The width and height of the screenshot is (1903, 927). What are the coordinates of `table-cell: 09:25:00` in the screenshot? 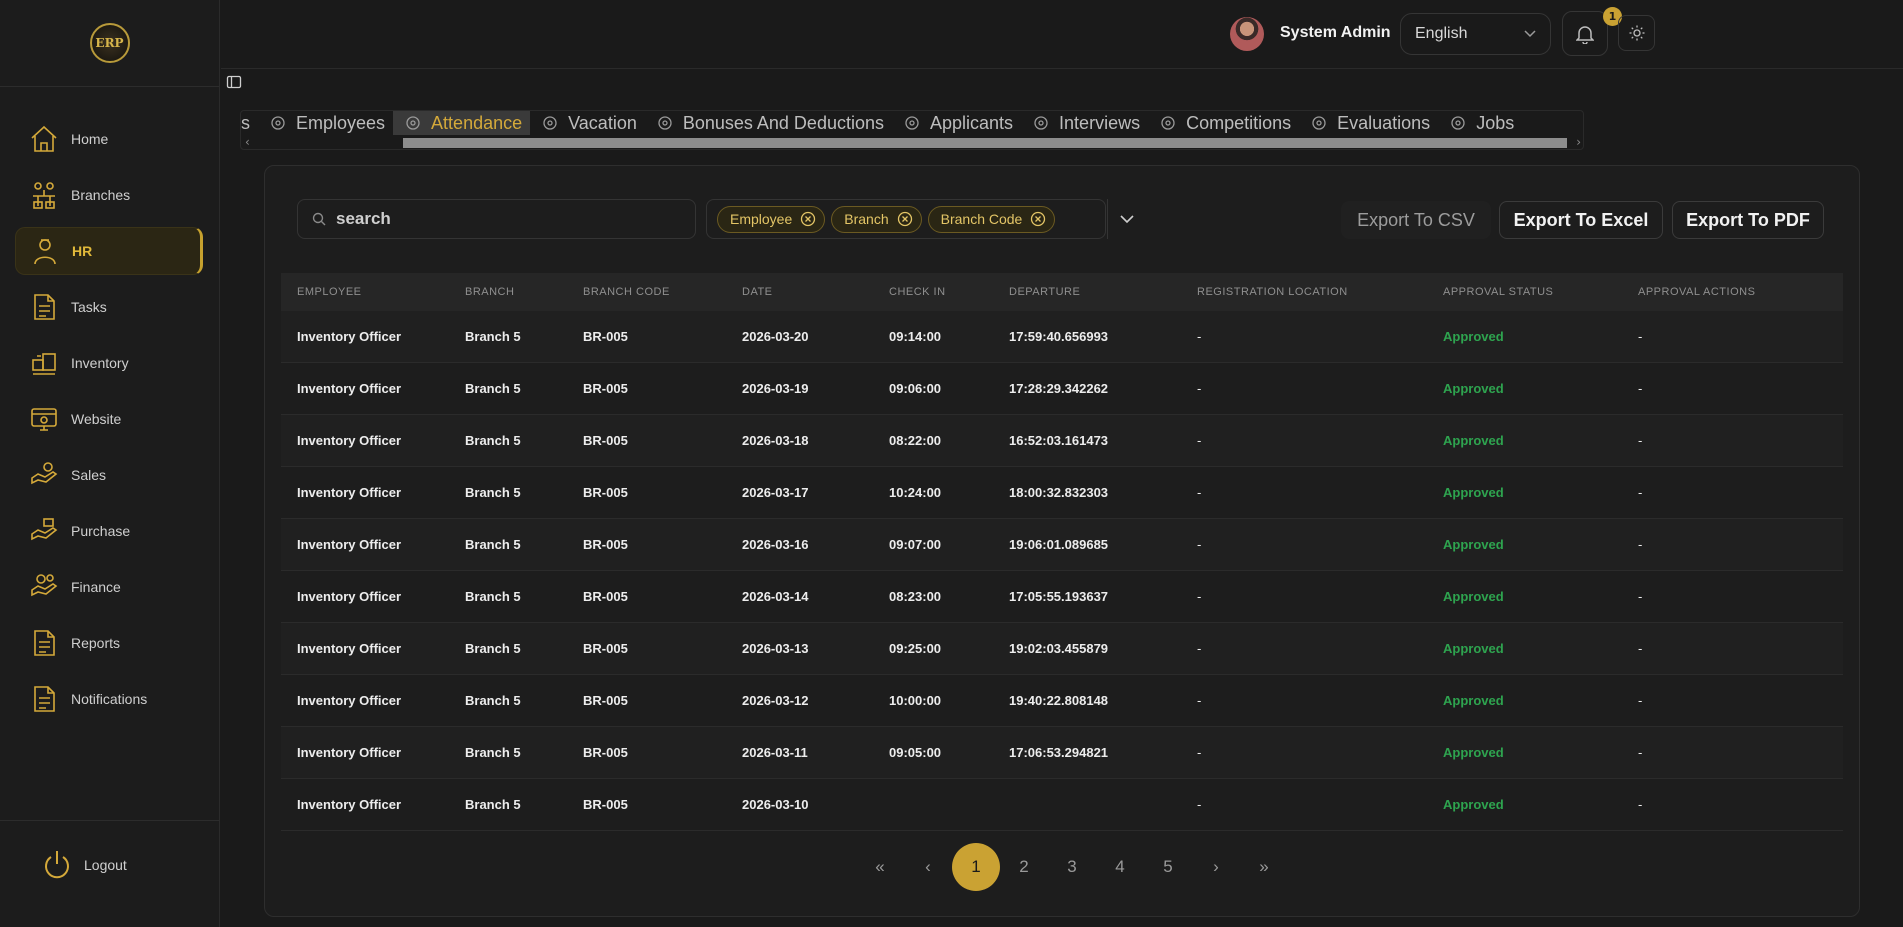 It's located at (915, 648).